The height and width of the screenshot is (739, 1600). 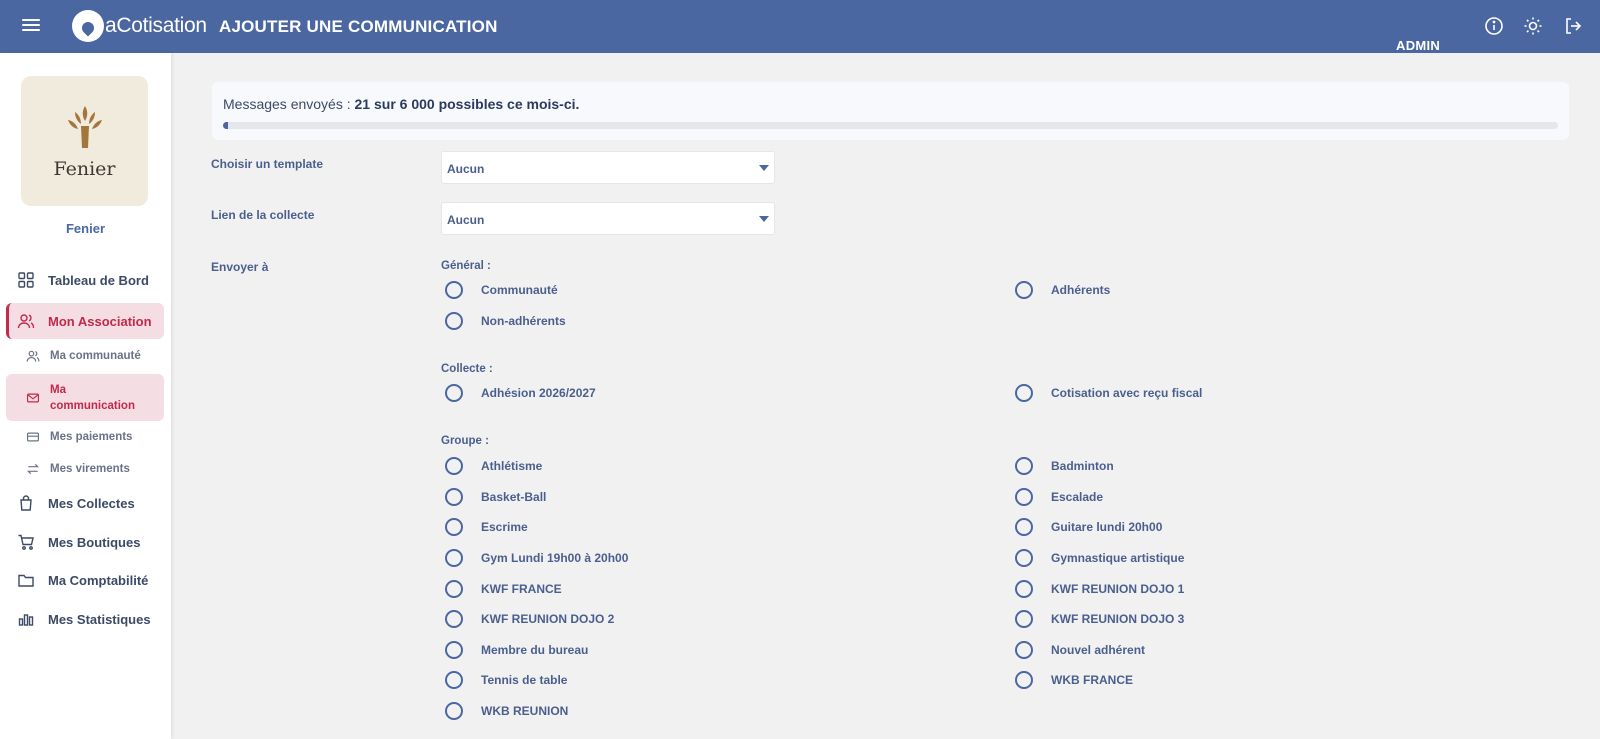 What do you see at coordinates (225, 125) in the screenshot?
I see `messages-usage-fill` at bounding box center [225, 125].